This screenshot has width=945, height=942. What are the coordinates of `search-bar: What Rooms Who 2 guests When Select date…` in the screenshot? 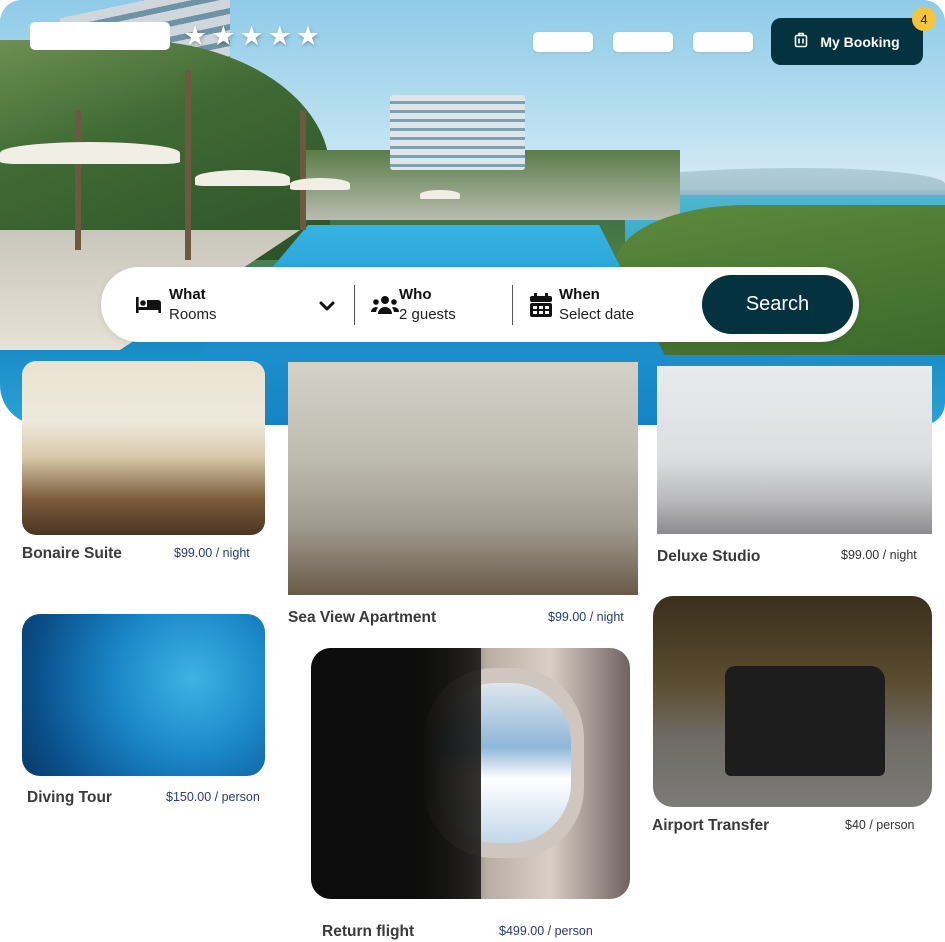 It's located at (480, 304).